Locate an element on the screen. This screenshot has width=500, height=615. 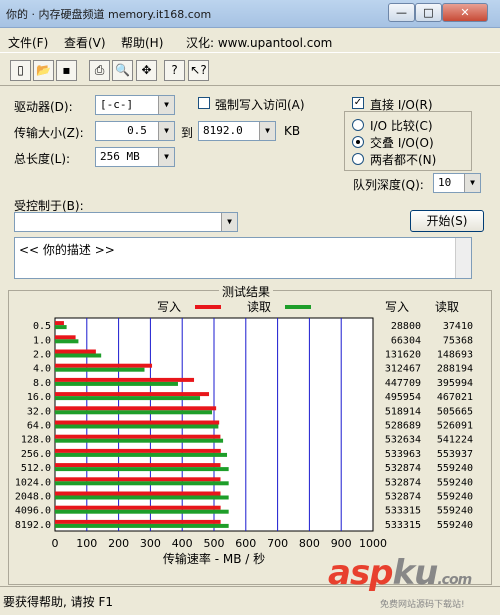
transfer-to-value: 8192.0 is located at coordinates (223, 130).